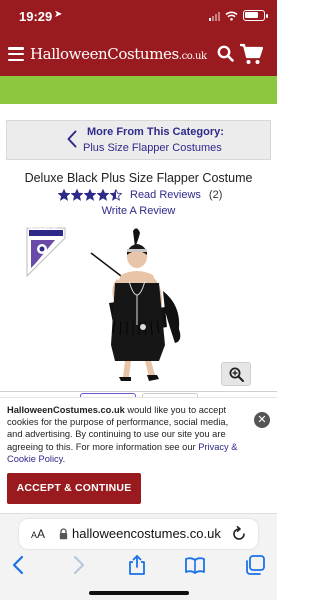 Image resolution: width=320 pixels, height=600 pixels. I want to click on site-header: HalloweenCostumes.co.uk, so click(138, 55).